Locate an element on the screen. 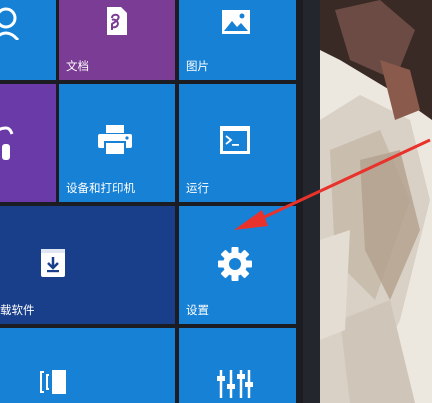 Image resolution: width=432 pixels, height=403 pixels. tile-downloads-label: 载软件 is located at coordinates (17, 310).